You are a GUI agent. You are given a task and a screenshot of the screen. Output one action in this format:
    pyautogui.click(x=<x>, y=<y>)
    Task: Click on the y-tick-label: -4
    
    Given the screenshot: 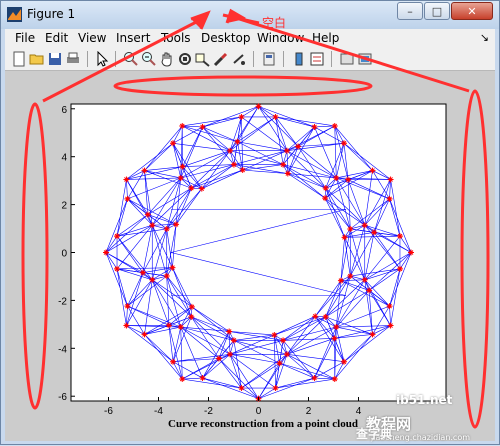 What is the action you would take?
    pyautogui.click(x=62, y=349)
    